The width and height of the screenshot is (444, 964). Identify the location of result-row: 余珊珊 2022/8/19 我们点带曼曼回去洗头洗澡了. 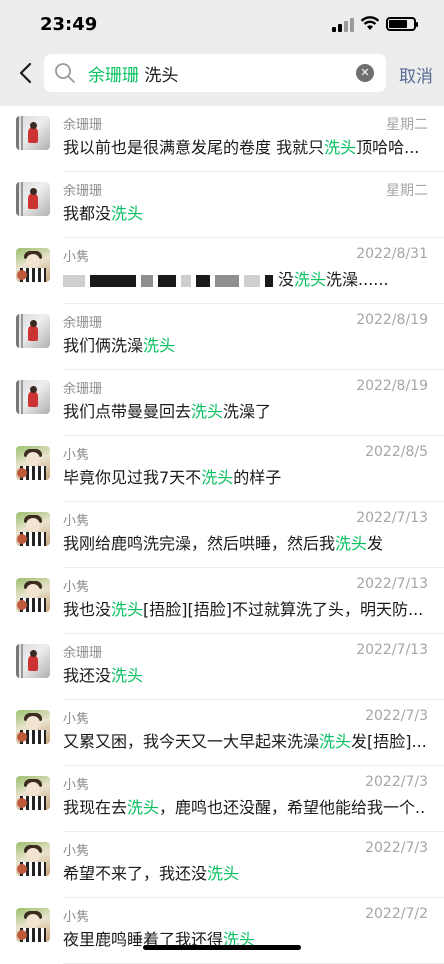
(222, 403).